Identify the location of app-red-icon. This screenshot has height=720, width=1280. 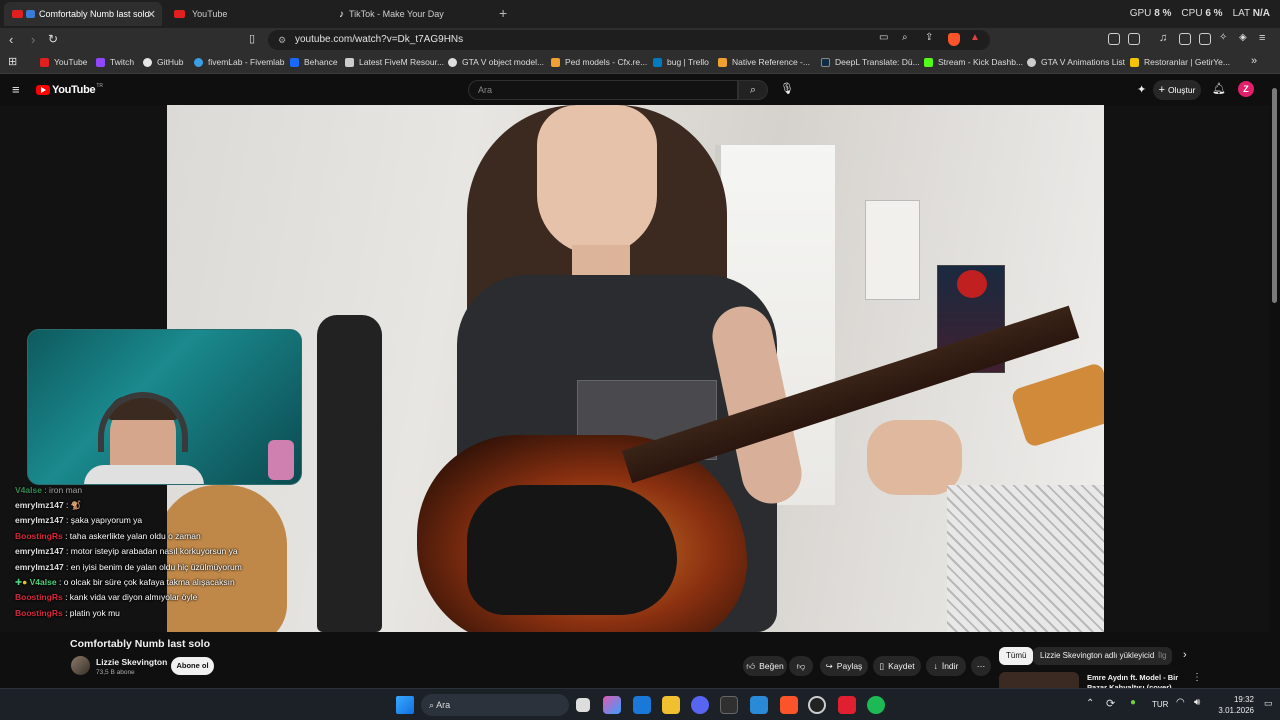
(847, 705).